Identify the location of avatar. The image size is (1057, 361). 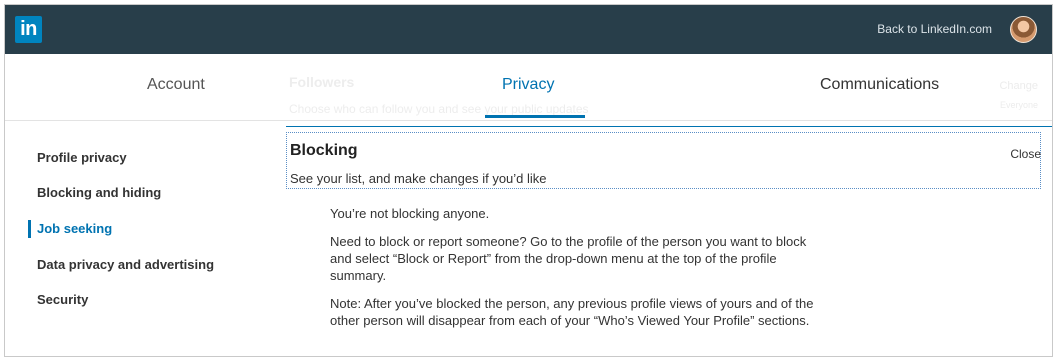
(1023, 29).